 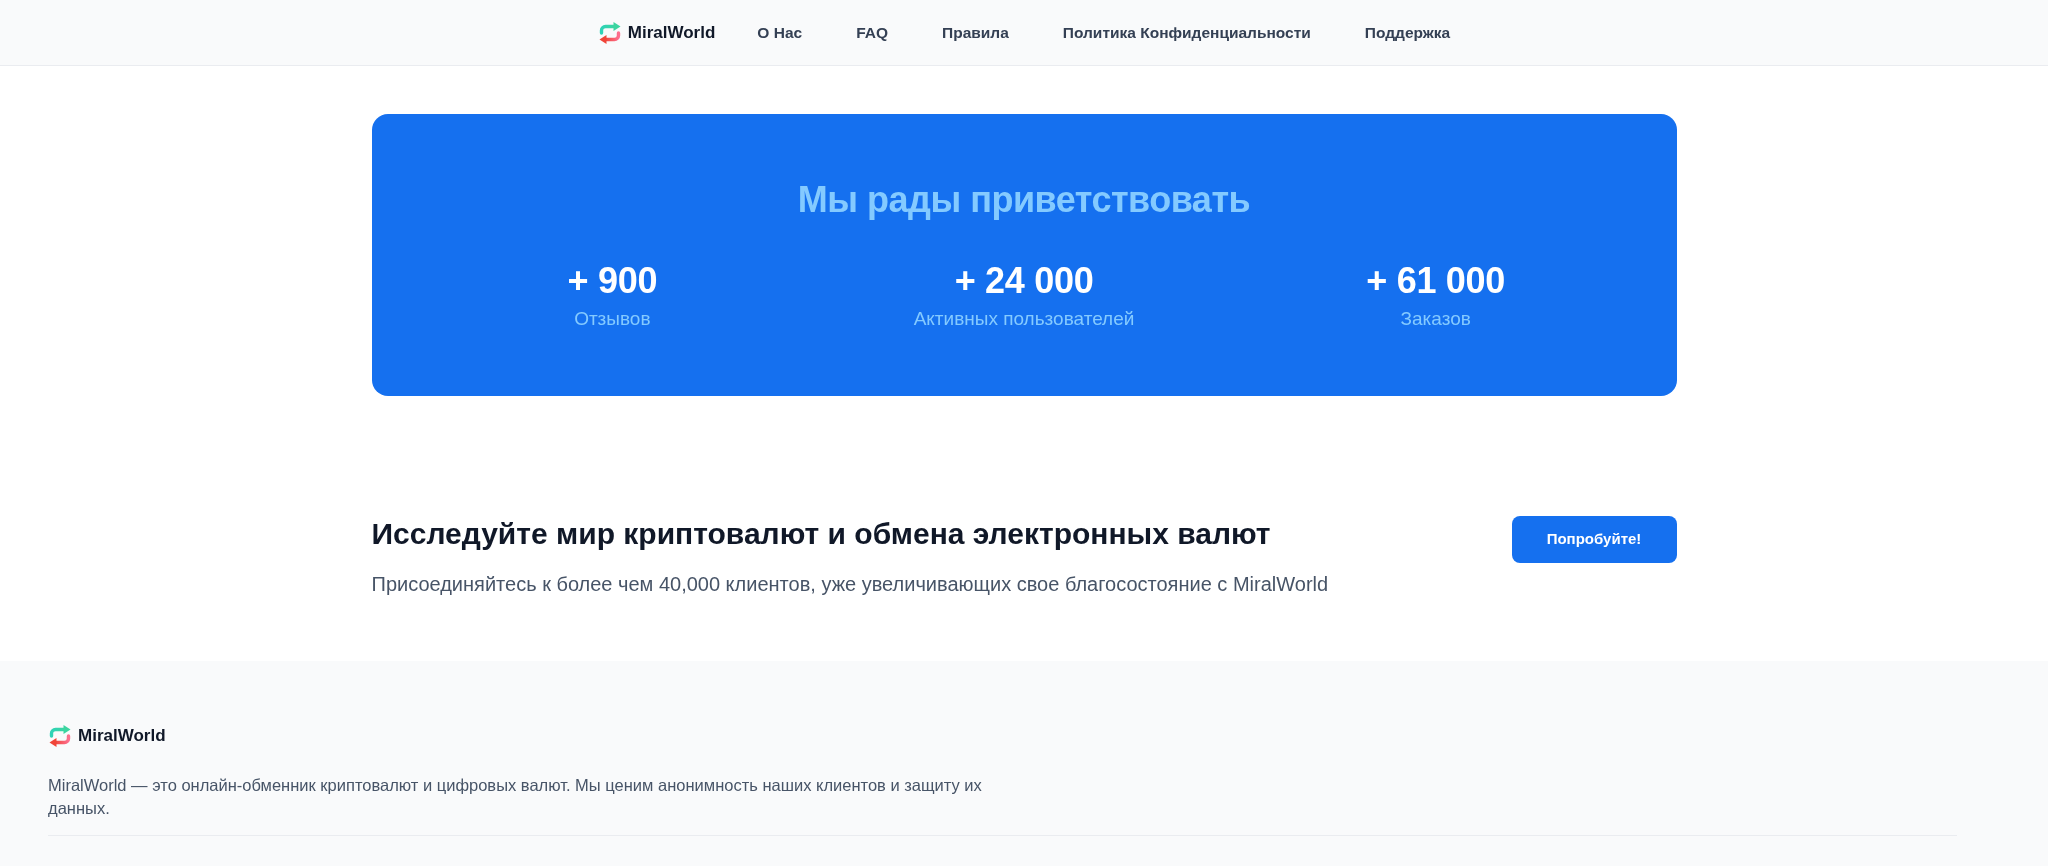 What do you see at coordinates (122, 736) in the screenshot?
I see `brand-name: MiralWorld` at bounding box center [122, 736].